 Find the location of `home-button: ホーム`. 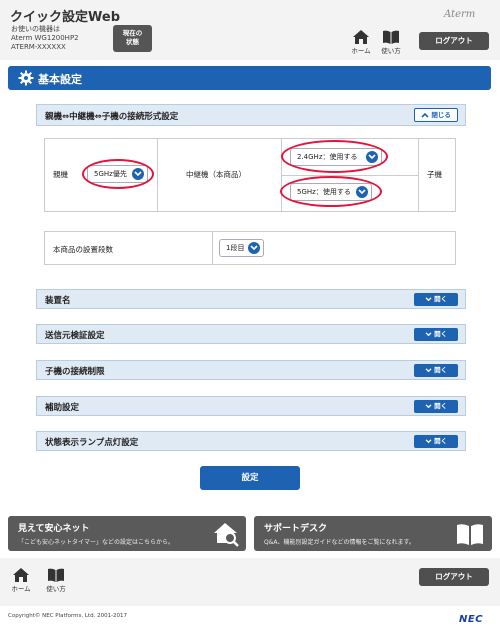

home-button: ホーム is located at coordinates (361, 42).